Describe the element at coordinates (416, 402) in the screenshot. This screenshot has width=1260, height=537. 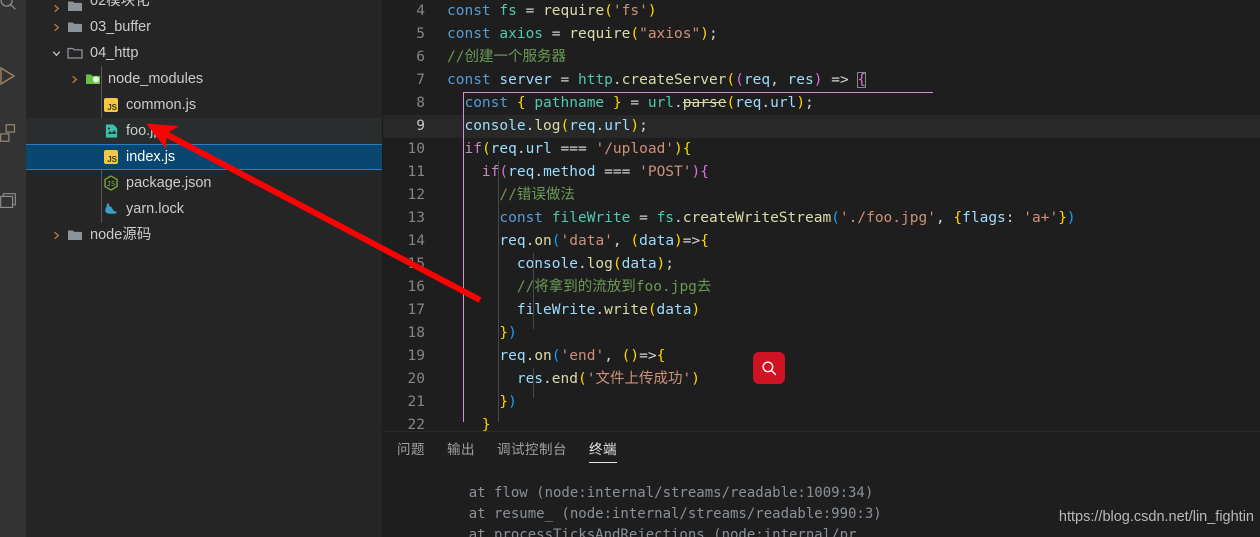
I see `line-number: 21` at that location.